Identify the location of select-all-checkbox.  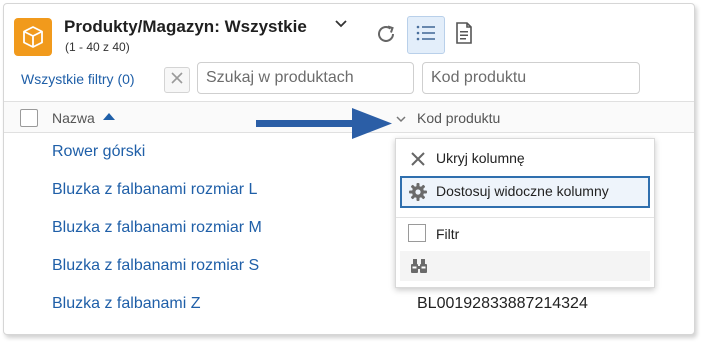
(29, 118).